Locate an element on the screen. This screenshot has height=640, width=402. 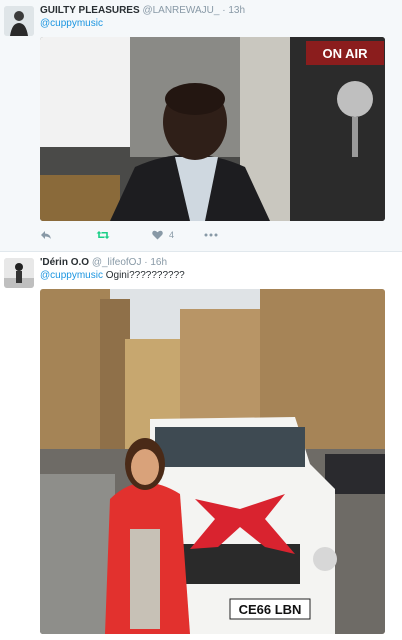
tweet-body: Ogini?????????? is located at coordinates (143, 275).